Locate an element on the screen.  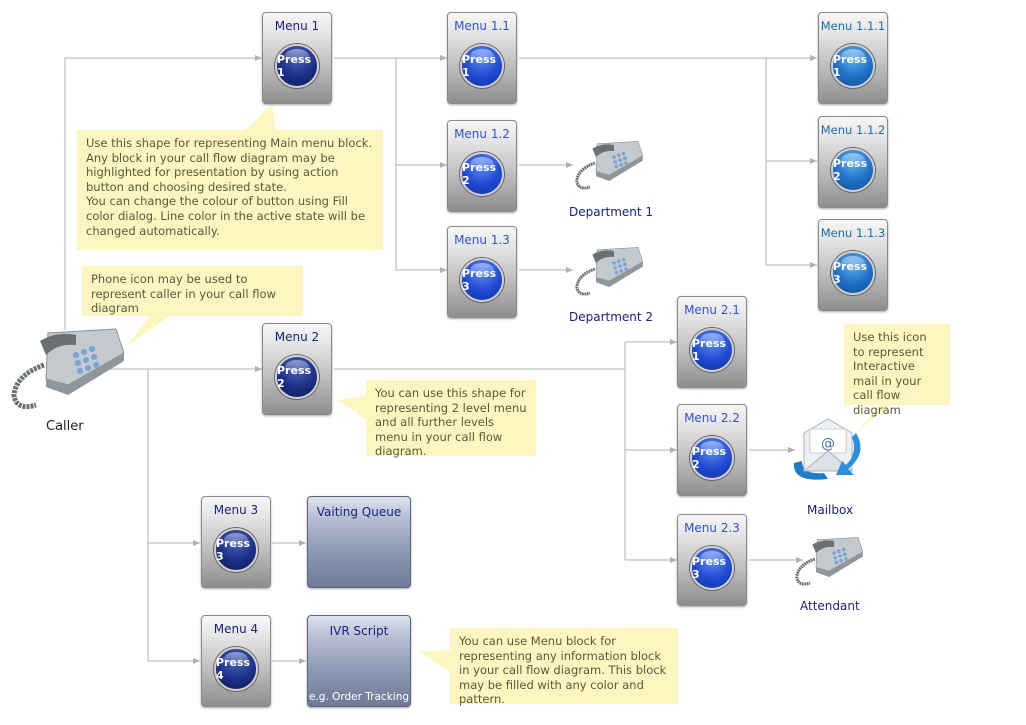
menu-1-1-2: Menu 1.1.2 Press 2 is located at coordinates (853, 162).